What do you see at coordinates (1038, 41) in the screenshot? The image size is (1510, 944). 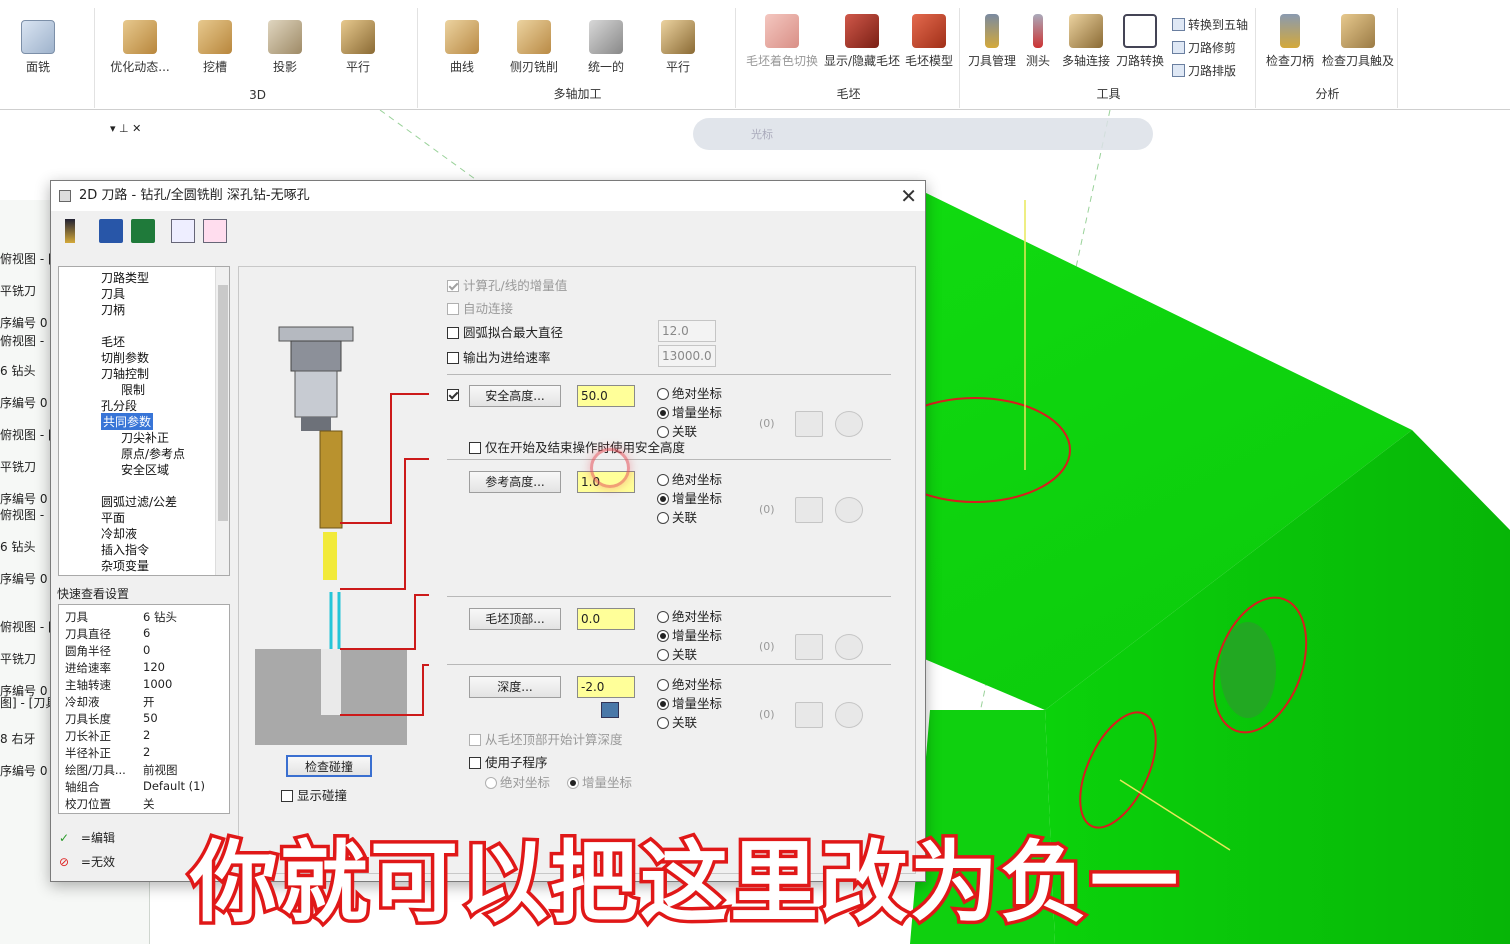 I see `probe-button: 测头` at bounding box center [1038, 41].